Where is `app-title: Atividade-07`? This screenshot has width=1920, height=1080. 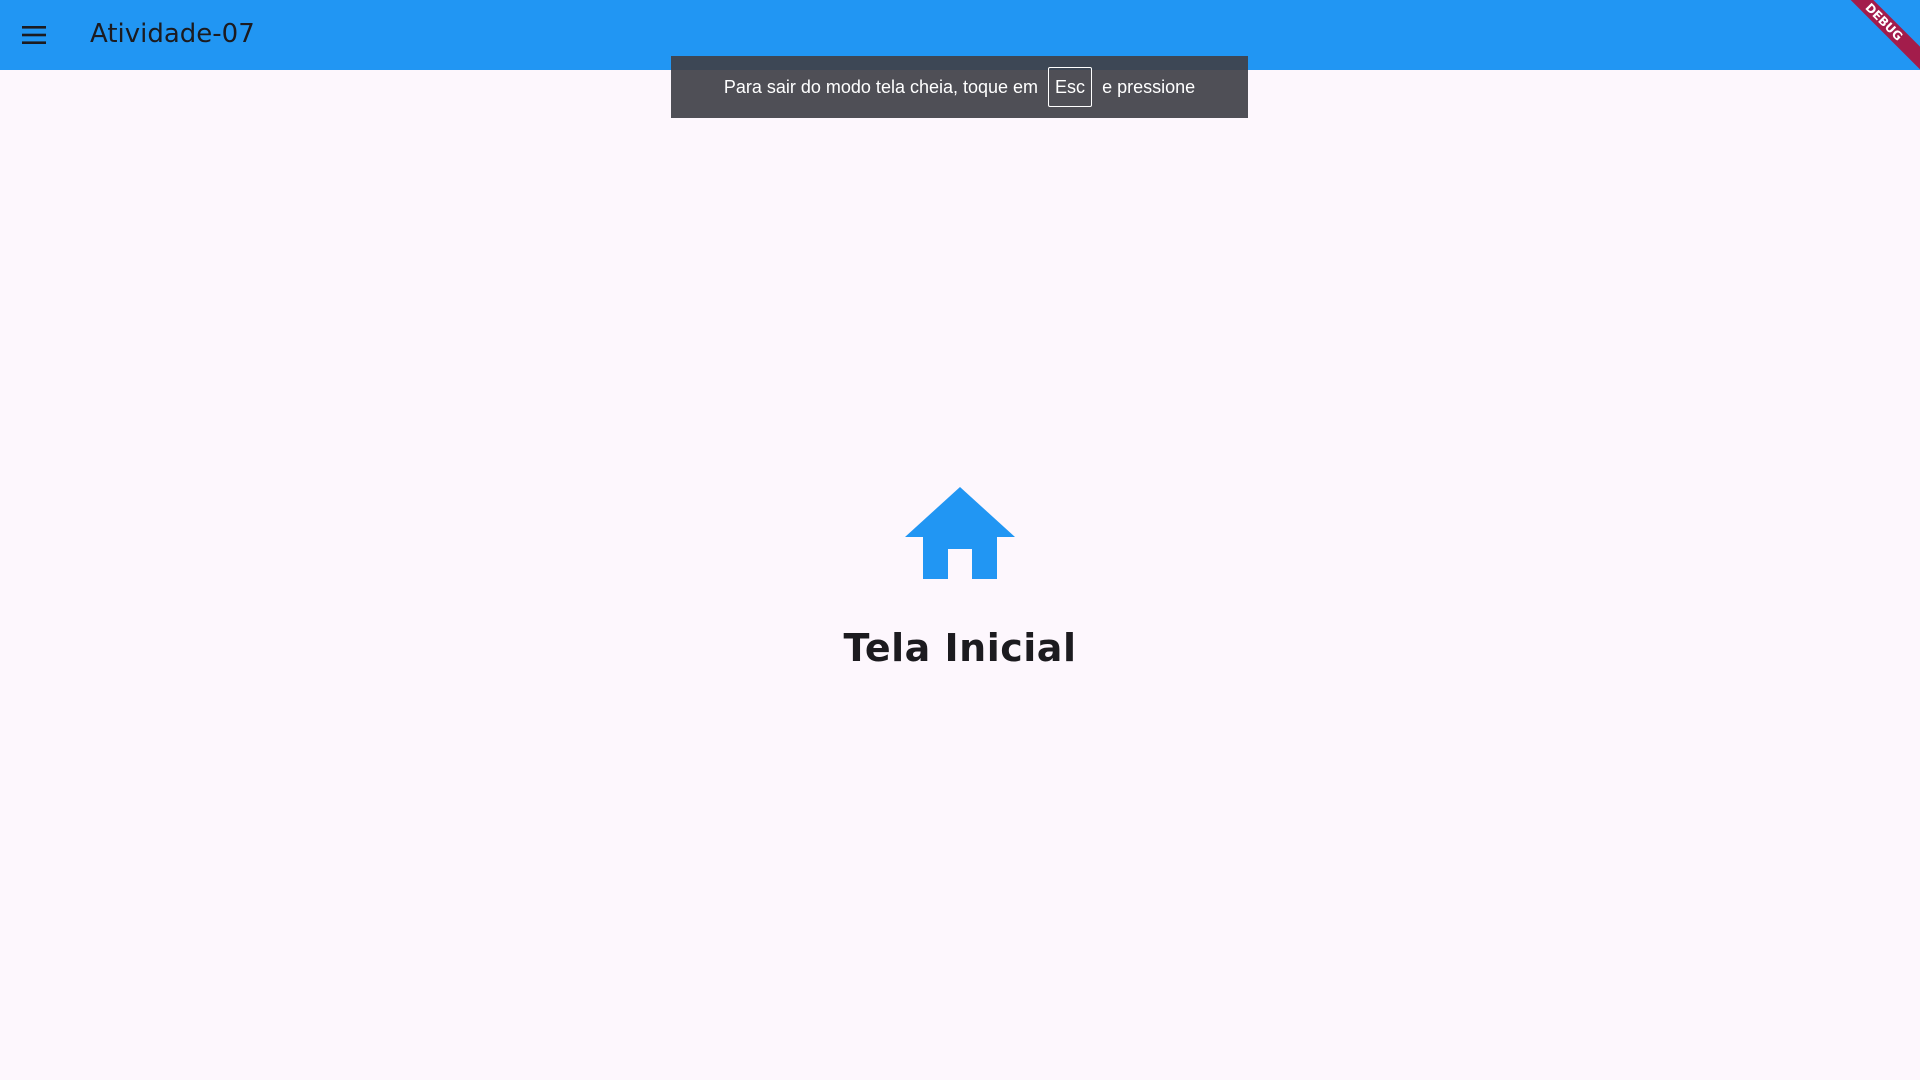
app-title: Atividade-07 is located at coordinates (172, 34).